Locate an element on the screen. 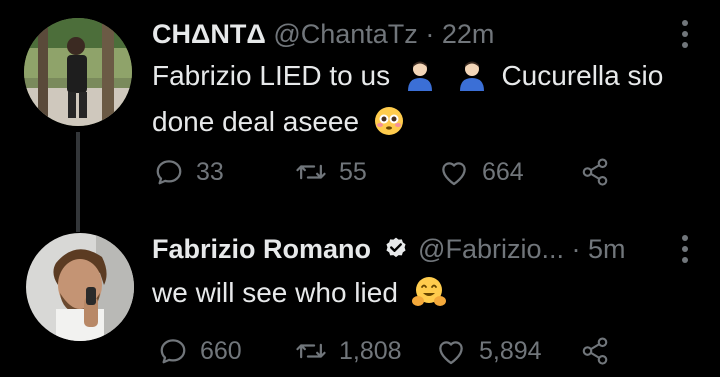 This screenshot has width=720, height=377. display-name: Fabrizio Romano is located at coordinates (261, 249).